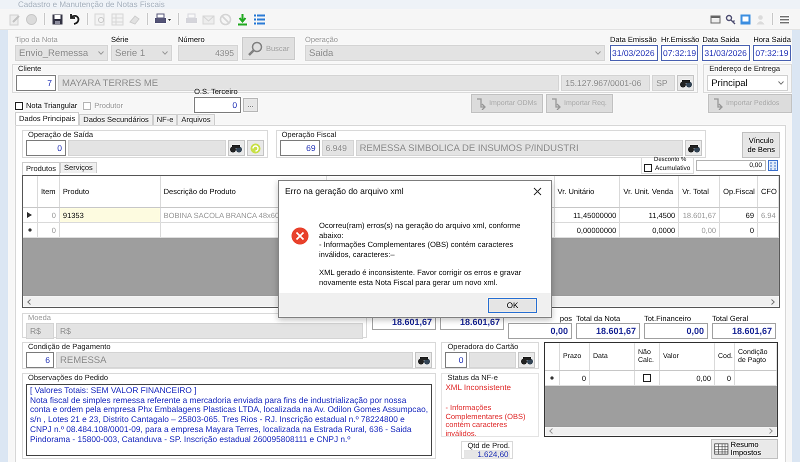  I want to click on cnpj-field: 15.127.967/0001-06, so click(605, 83).